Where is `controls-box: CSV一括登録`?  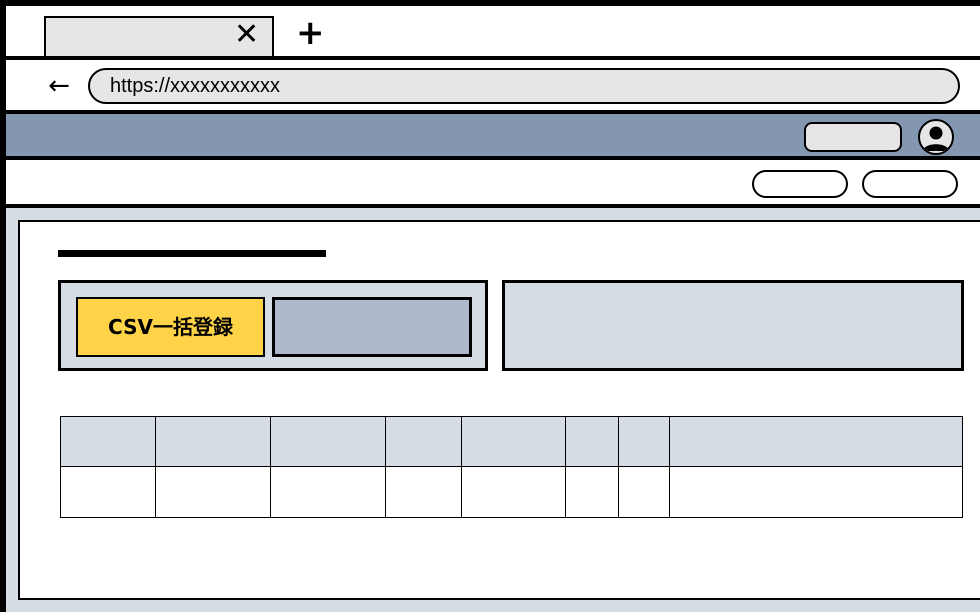 controls-box: CSV一括登録 is located at coordinates (273, 325).